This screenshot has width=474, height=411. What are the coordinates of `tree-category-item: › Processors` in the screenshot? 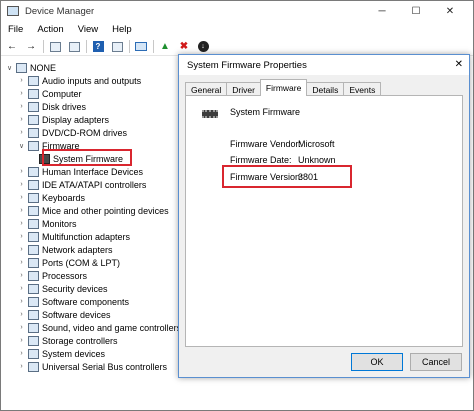 It's located at (52, 275).